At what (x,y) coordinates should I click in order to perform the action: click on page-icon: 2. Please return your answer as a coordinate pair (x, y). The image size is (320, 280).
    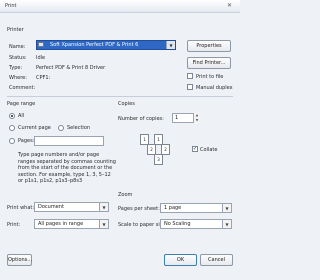
    Looking at the image, I should click on (165, 149).